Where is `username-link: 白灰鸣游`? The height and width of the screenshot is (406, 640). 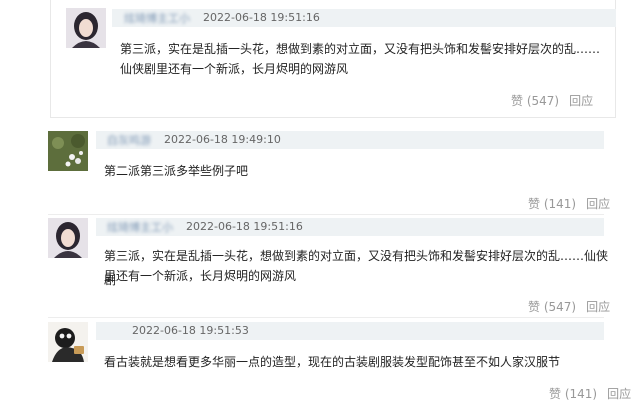
username-link: 白灰鸣游 is located at coordinates (129, 140).